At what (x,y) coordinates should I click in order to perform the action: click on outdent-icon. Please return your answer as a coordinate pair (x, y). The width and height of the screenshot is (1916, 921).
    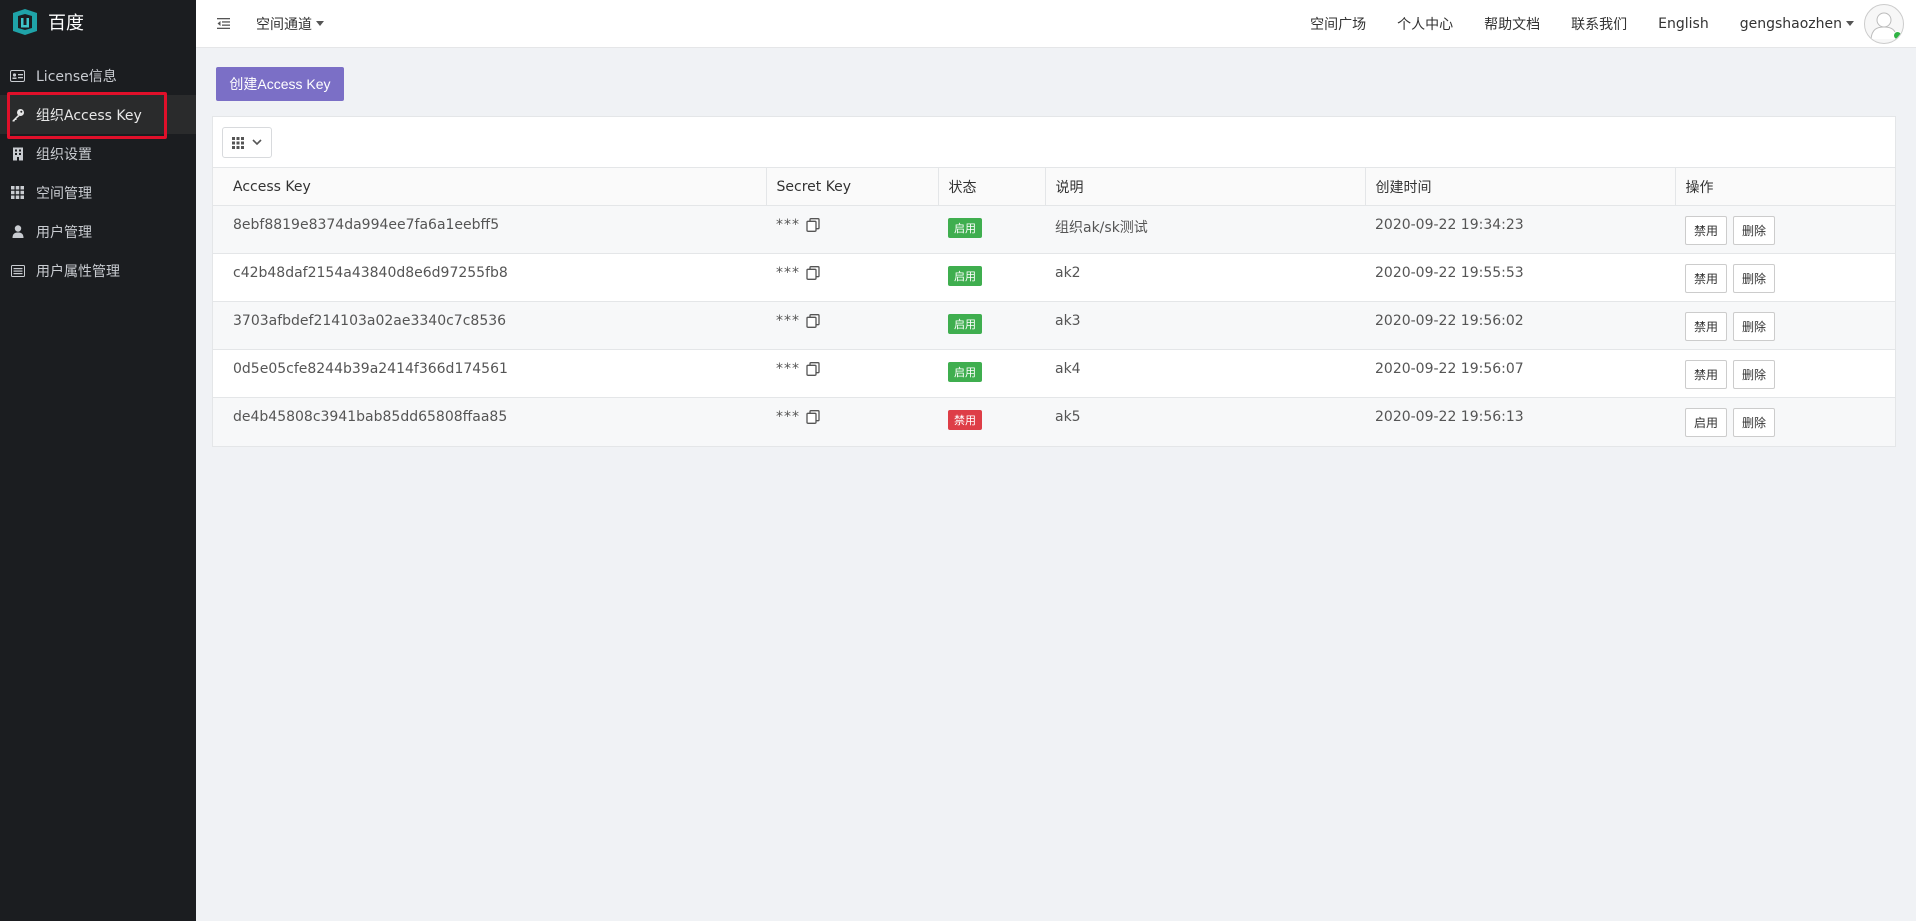
    Looking at the image, I should click on (223, 23).